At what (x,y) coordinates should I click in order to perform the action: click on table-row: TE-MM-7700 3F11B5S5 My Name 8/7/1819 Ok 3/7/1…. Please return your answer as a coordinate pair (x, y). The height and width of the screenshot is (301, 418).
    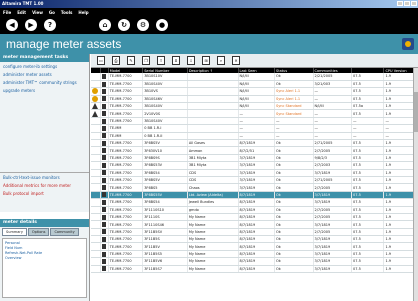
    Looking at the image, I should click on (254, 254).